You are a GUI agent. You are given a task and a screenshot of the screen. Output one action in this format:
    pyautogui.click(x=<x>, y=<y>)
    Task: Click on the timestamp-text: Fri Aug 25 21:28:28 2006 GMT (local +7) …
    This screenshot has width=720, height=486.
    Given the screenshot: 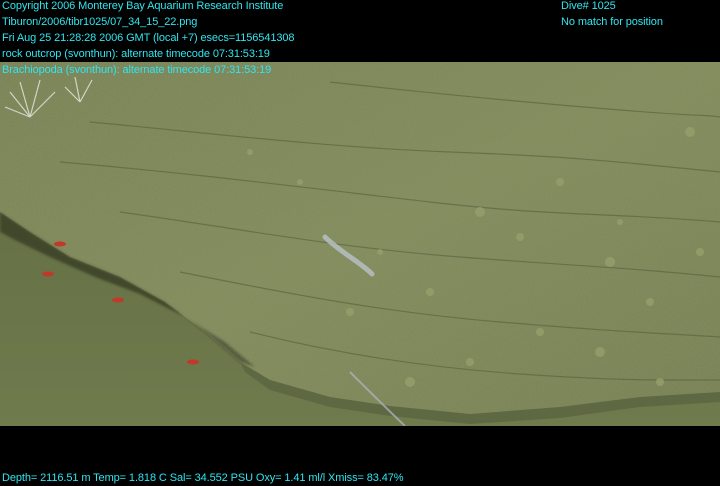 What is the action you would take?
    pyautogui.click(x=148, y=38)
    